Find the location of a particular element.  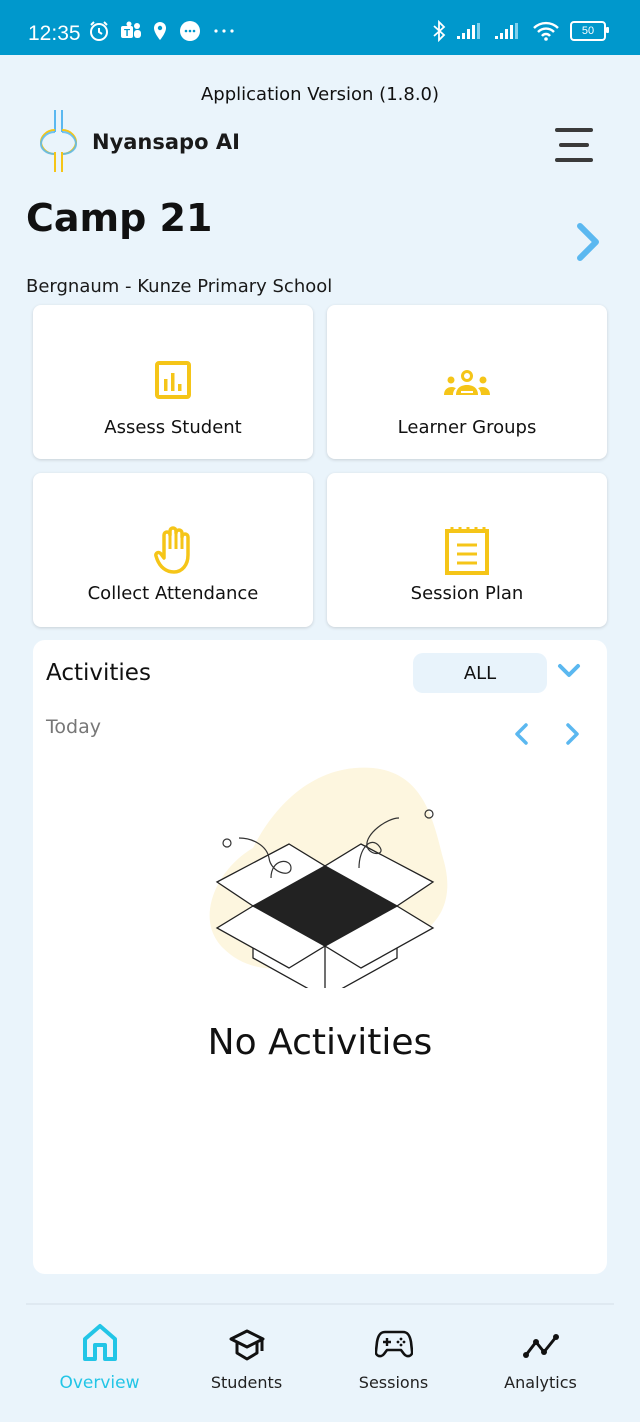

activities-title: Activities is located at coordinates (98, 673).